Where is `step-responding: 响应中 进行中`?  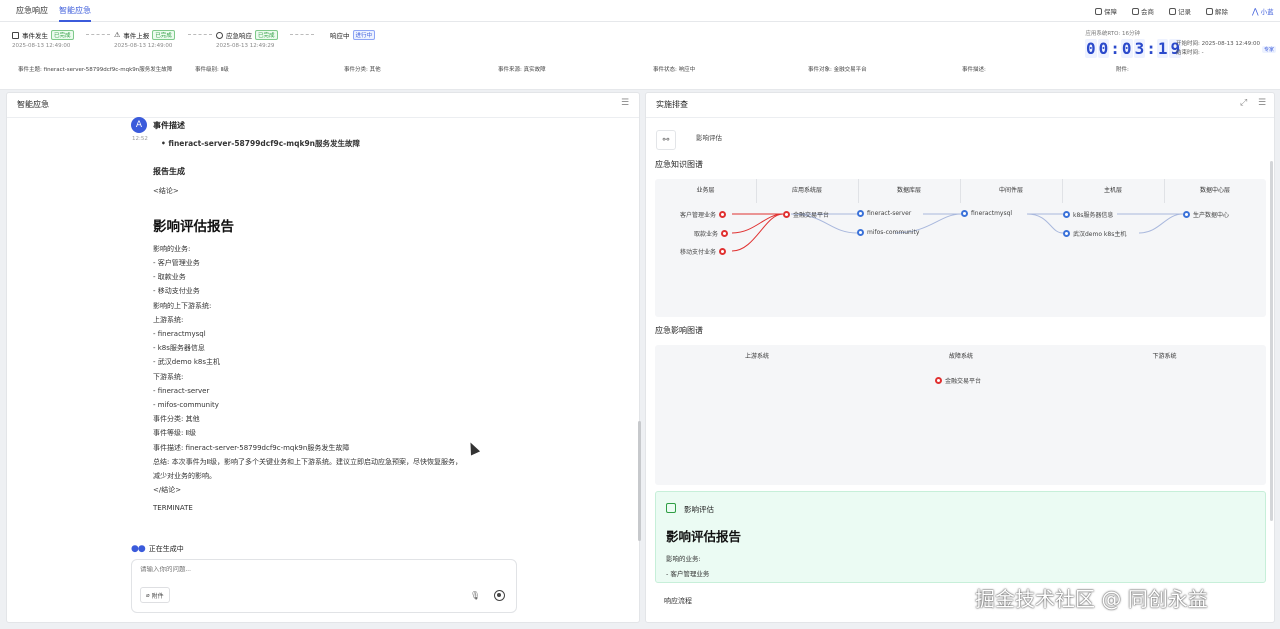 step-responding: 响应中 进行中 is located at coordinates (353, 35).